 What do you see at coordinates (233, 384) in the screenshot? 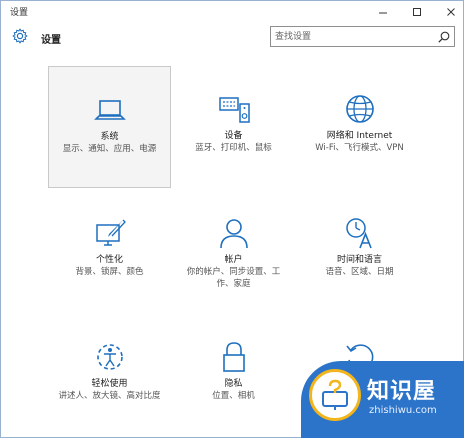
I see `tile-label: 隐私` at bounding box center [233, 384].